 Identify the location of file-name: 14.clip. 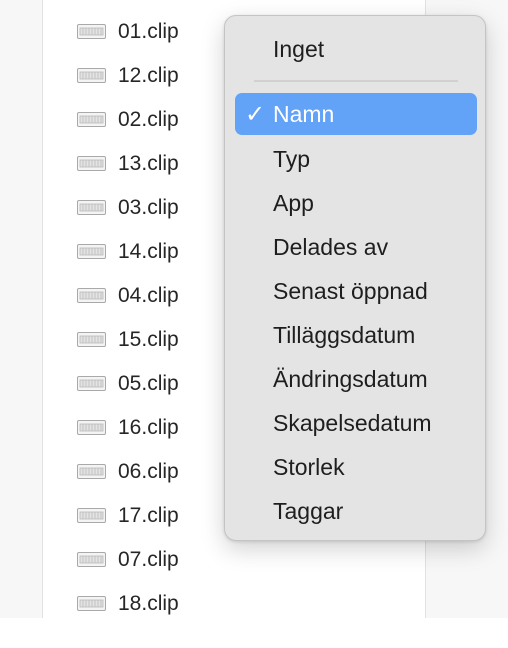
(148, 251).